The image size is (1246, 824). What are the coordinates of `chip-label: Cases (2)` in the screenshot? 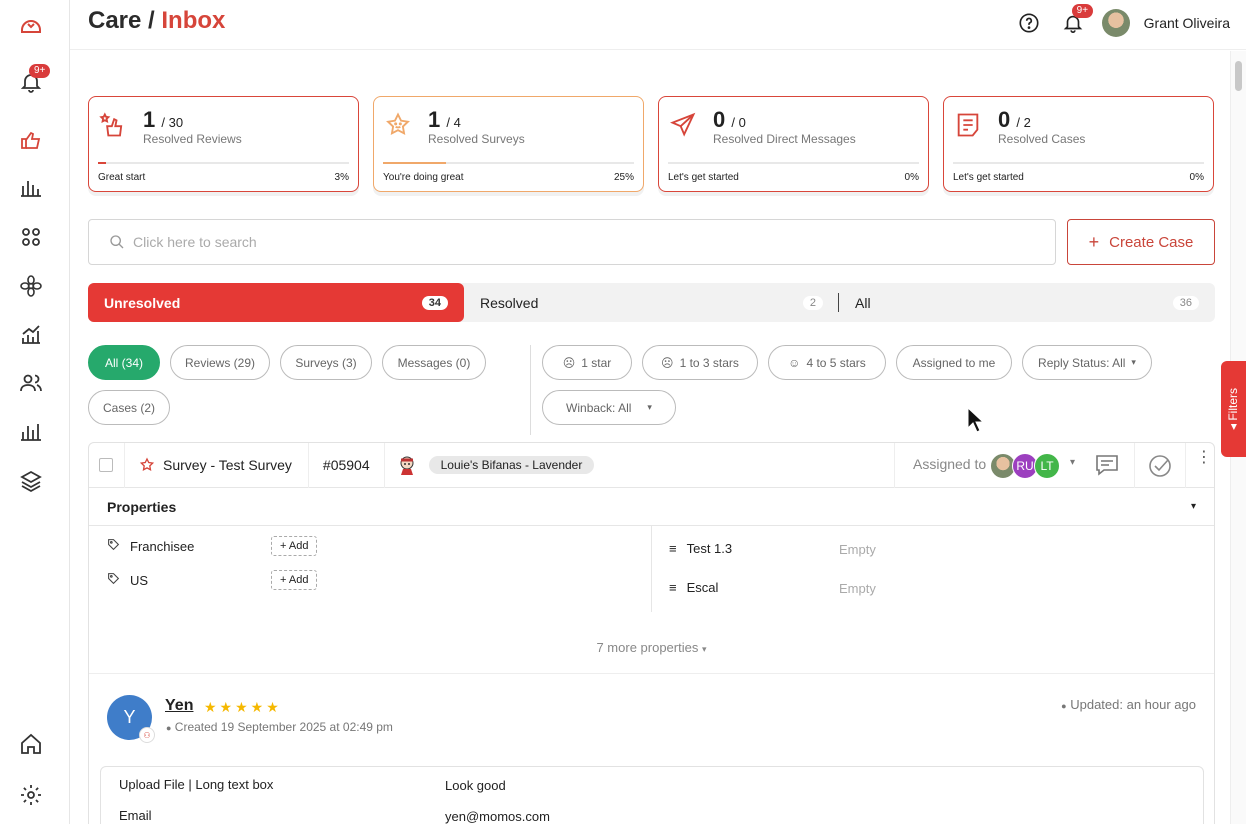 It's located at (128, 407).